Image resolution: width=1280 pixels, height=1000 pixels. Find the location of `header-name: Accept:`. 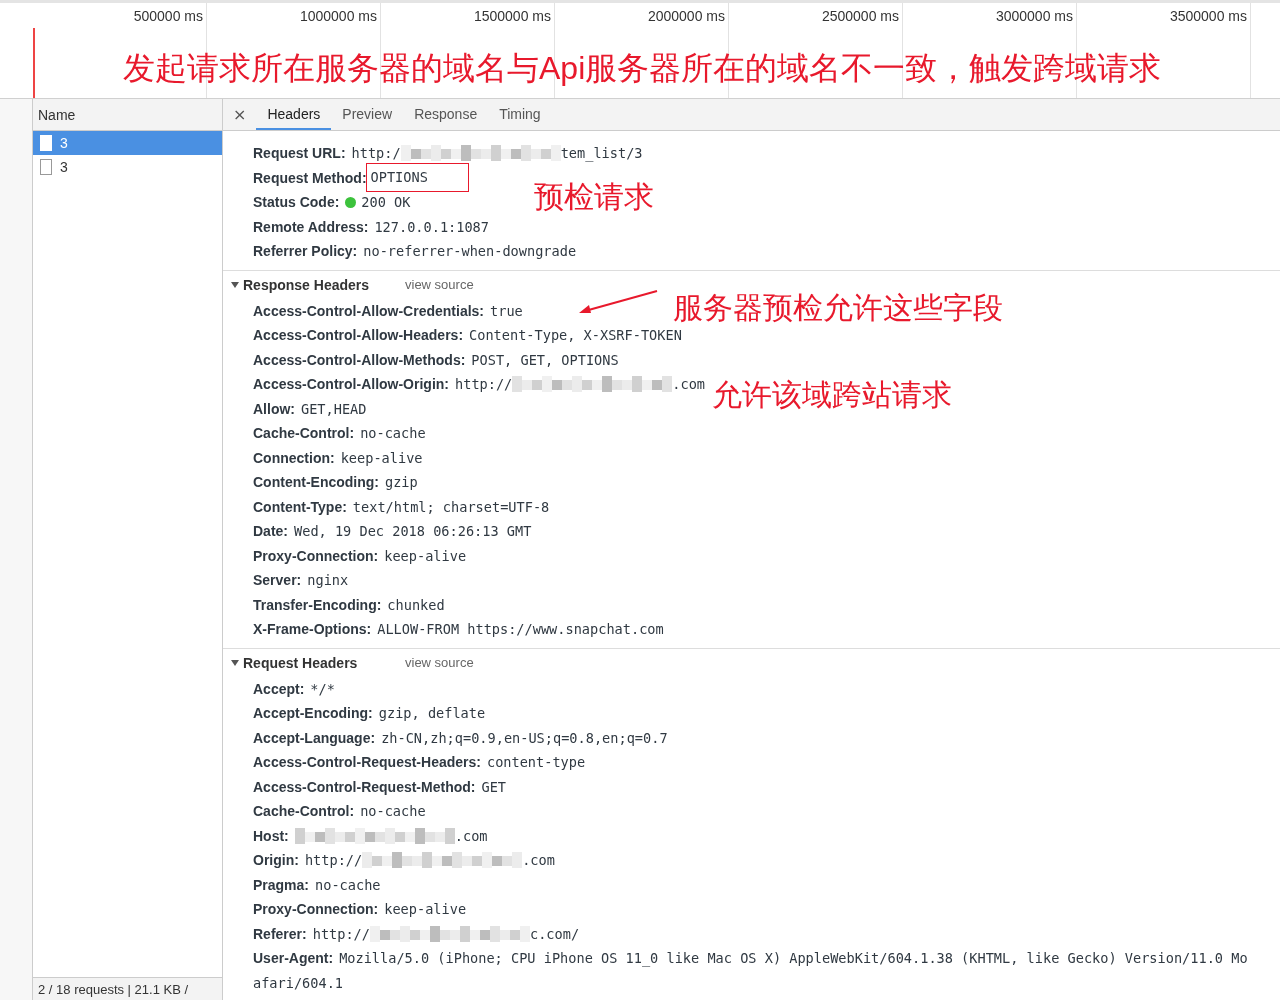

header-name: Accept: is located at coordinates (279, 688).